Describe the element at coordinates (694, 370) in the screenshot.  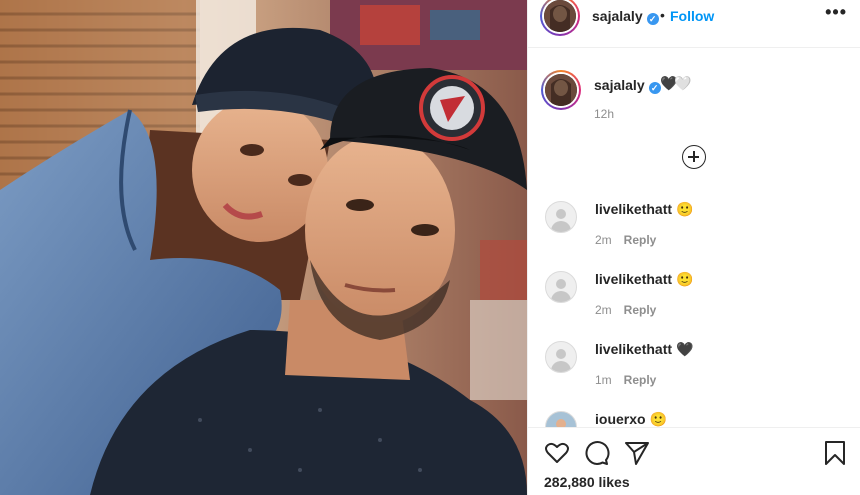
I see `comment-item: livelikethatt 🖤 1m Reply` at that location.